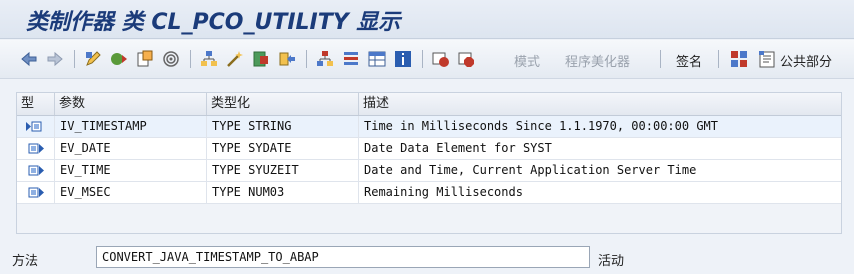 This screenshot has height=274, width=854. Describe the element at coordinates (427, 59) in the screenshot. I see `application-toolbar: 模式 程序美化器 签名 公共部分` at that location.